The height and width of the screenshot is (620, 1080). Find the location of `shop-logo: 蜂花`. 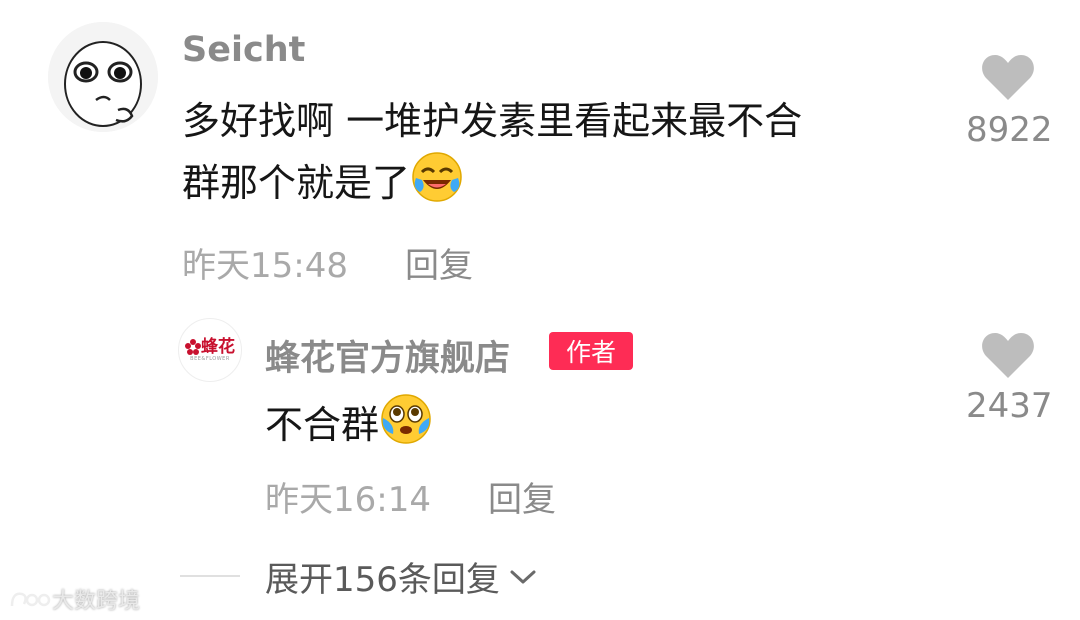

shop-logo: 蜂花 is located at coordinates (210, 347).